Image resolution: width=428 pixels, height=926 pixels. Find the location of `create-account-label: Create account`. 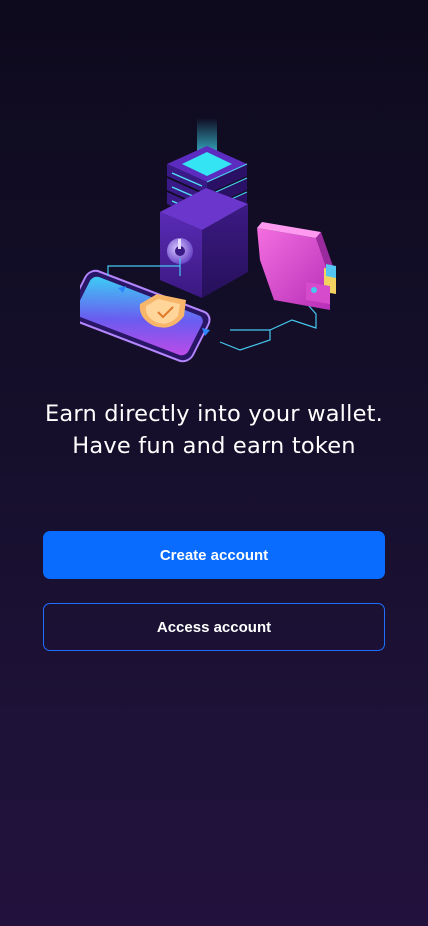

create-account-label: Create account is located at coordinates (214, 555).